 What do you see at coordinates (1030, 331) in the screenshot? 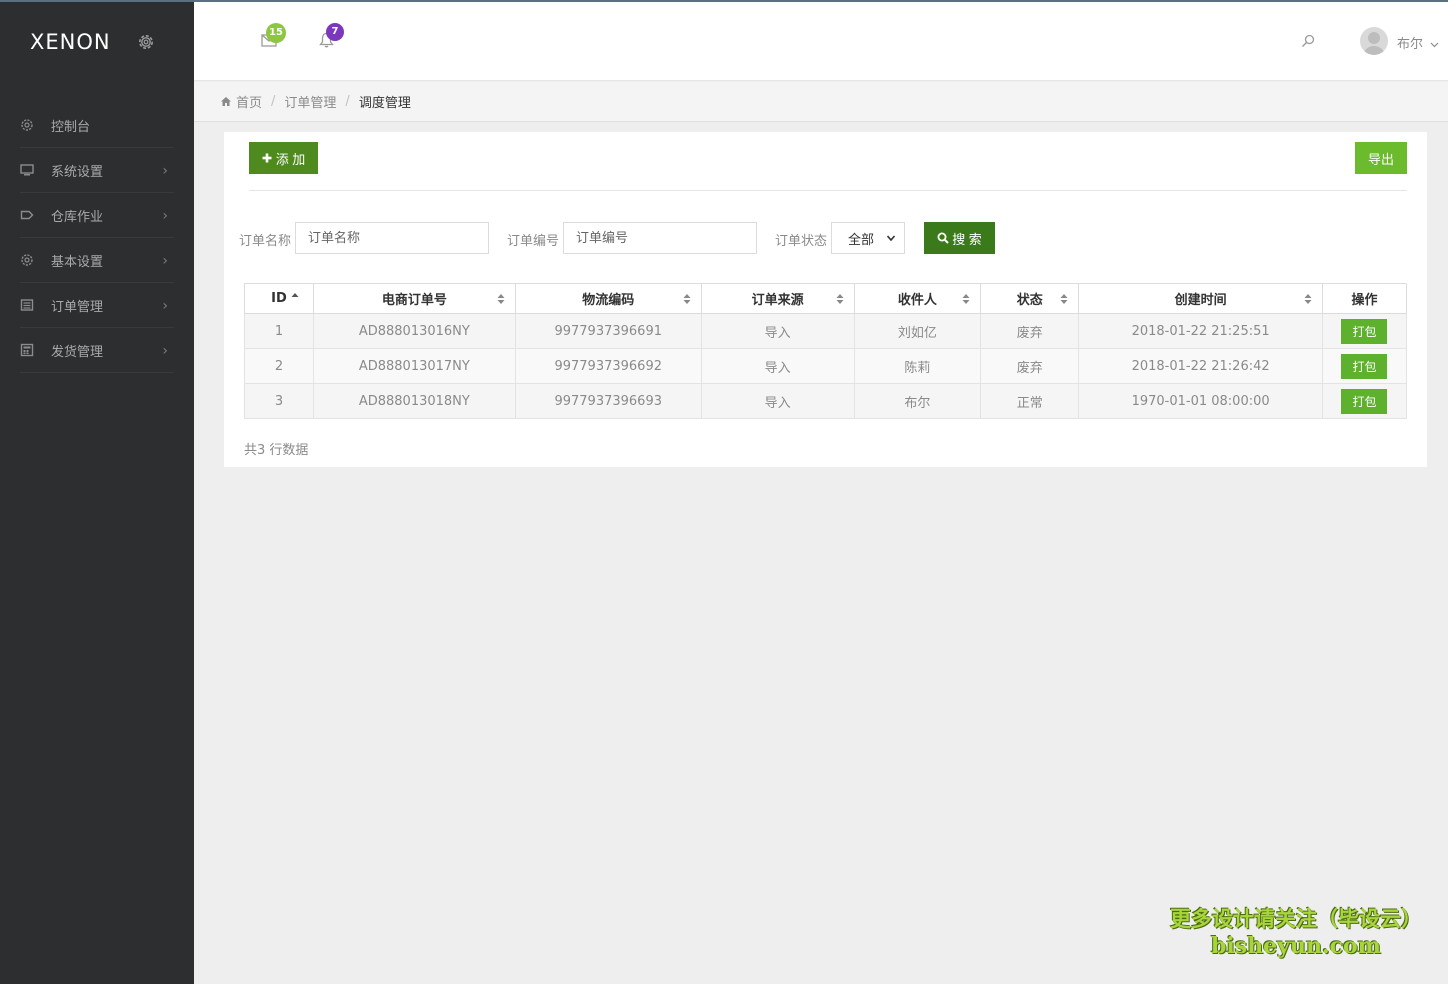
I see `cell-status: 废弃` at bounding box center [1030, 331].